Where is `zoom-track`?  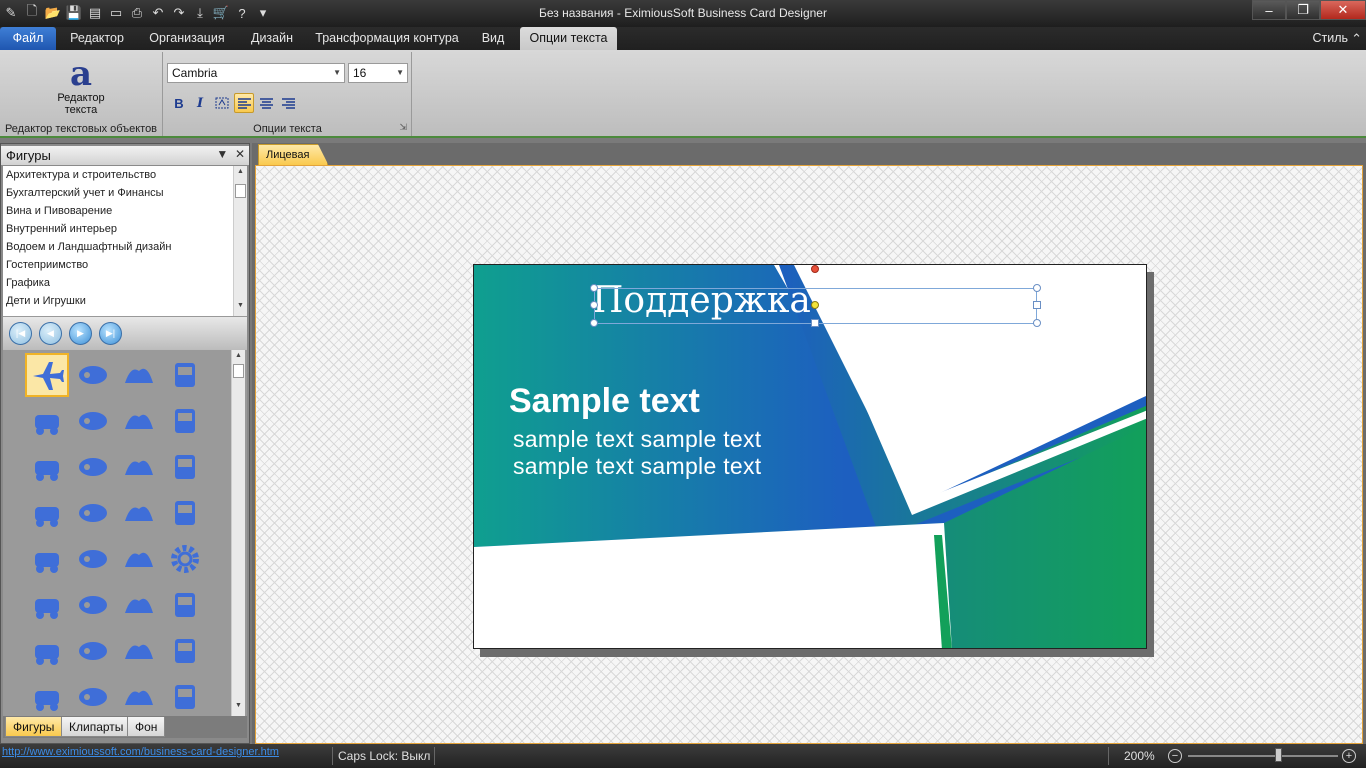
zoom-track is located at coordinates (1263, 756).